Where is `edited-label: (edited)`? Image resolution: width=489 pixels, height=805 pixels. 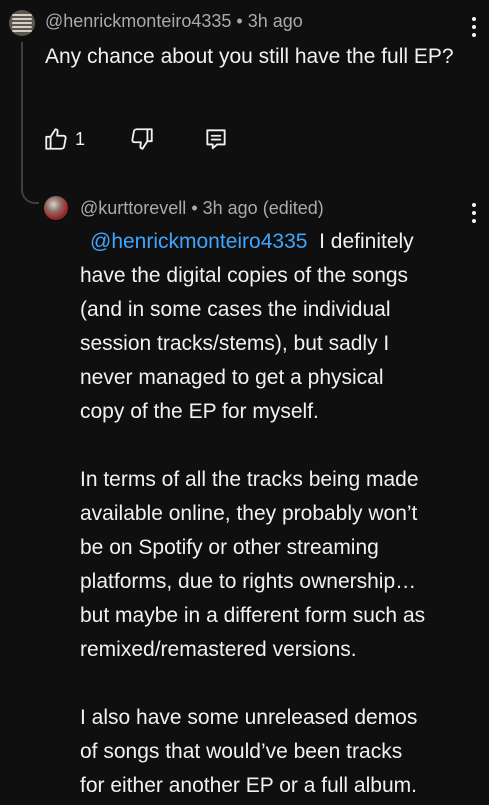 edited-label: (edited) is located at coordinates (293, 208).